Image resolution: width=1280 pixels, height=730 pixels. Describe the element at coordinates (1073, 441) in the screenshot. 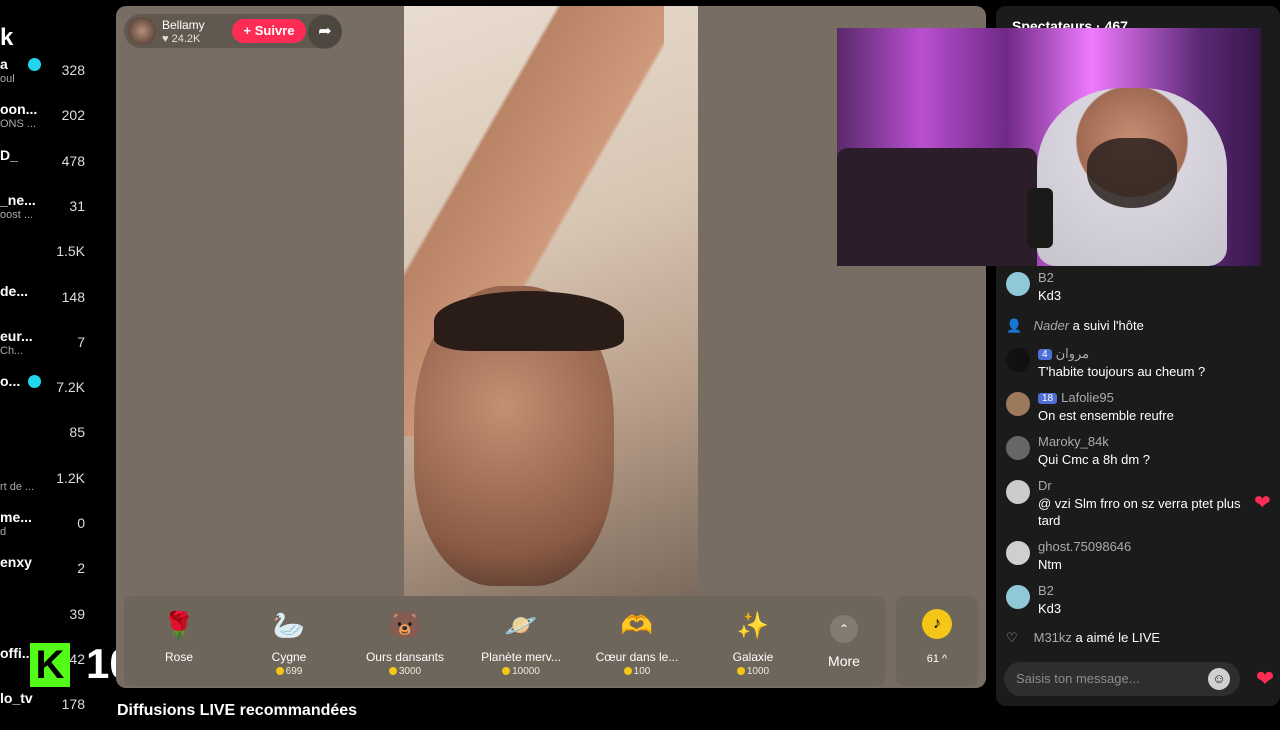

I see `message-author: Maroky_84k` at that location.